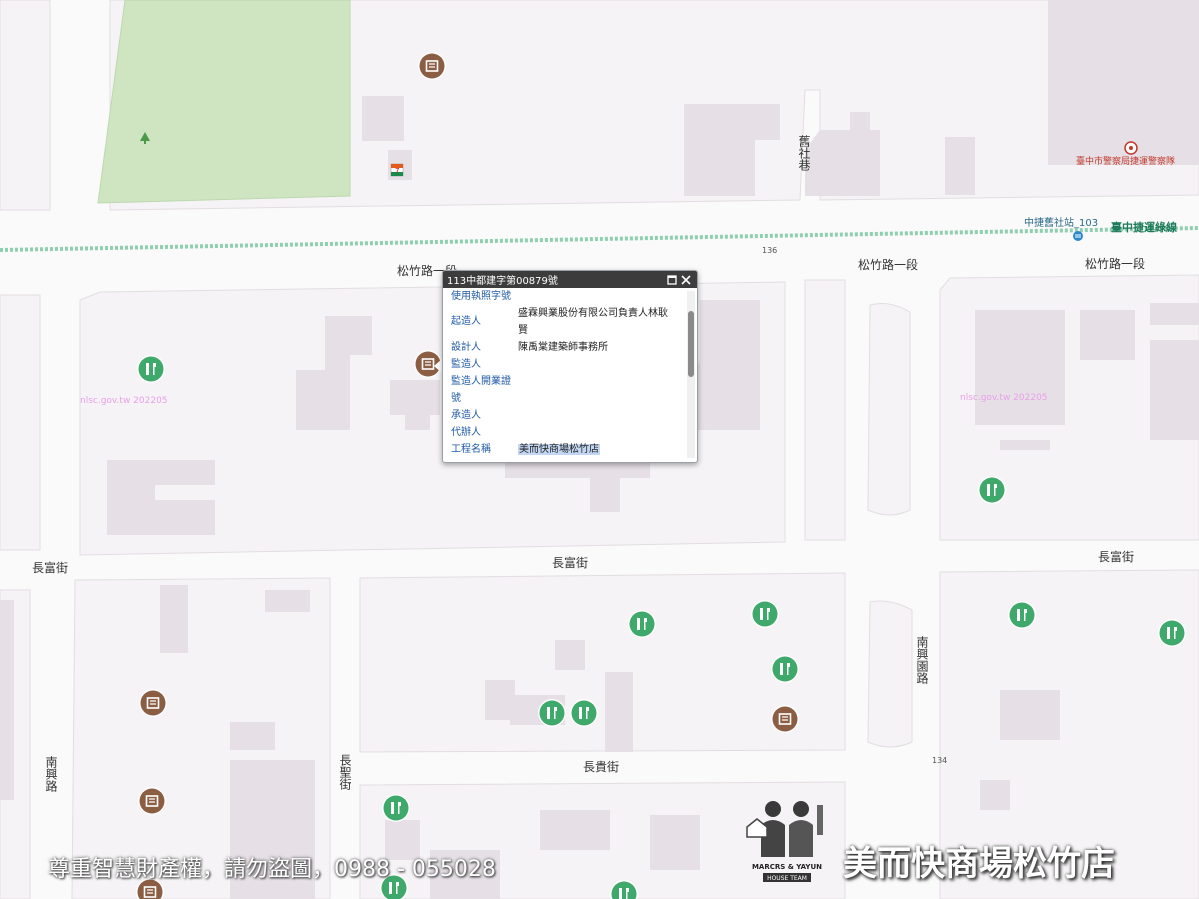 The image size is (1199, 899). What do you see at coordinates (345, 772) in the screenshot?
I see `road-label-changsheng: 長聖街` at bounding box center [345, 772].